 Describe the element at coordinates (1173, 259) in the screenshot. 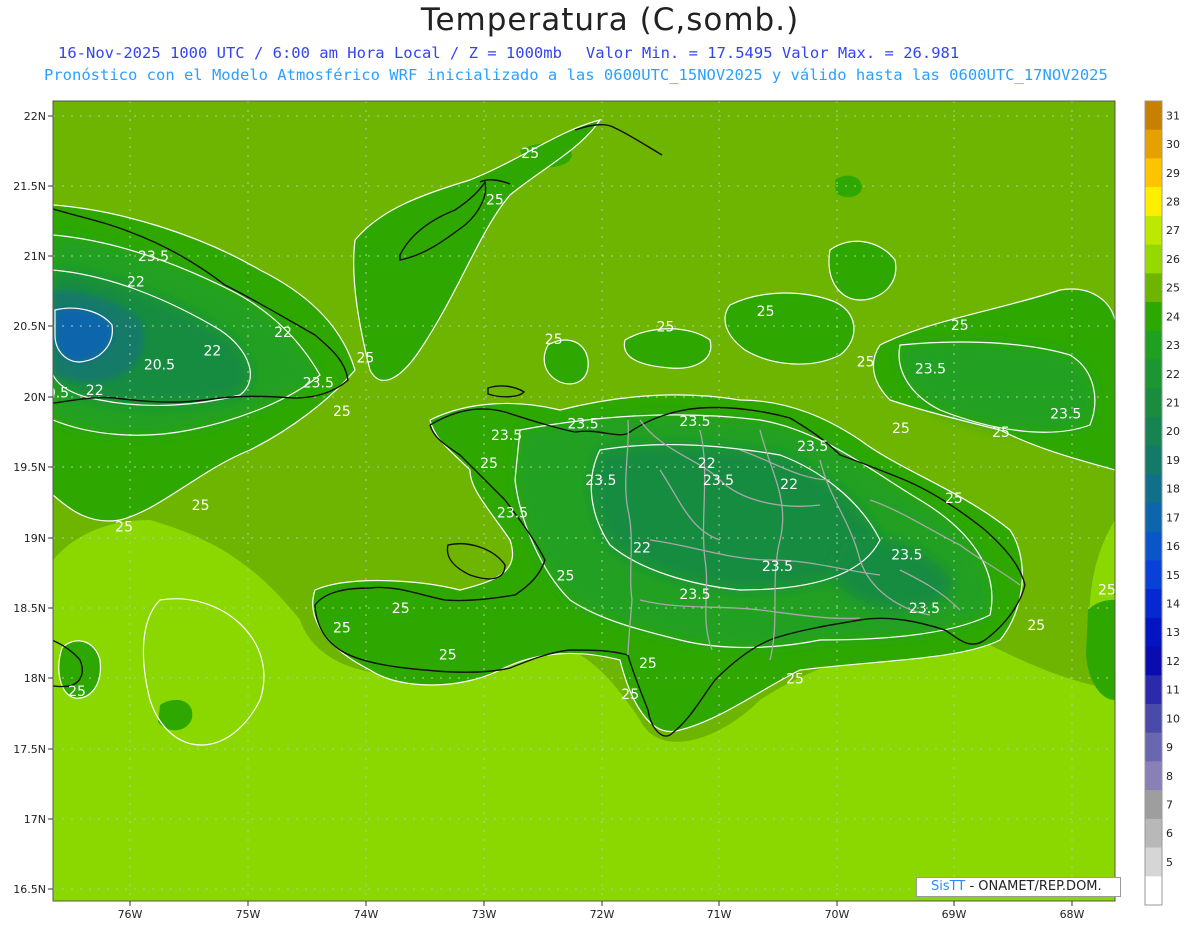

I see `legend-label: 26` at that location.